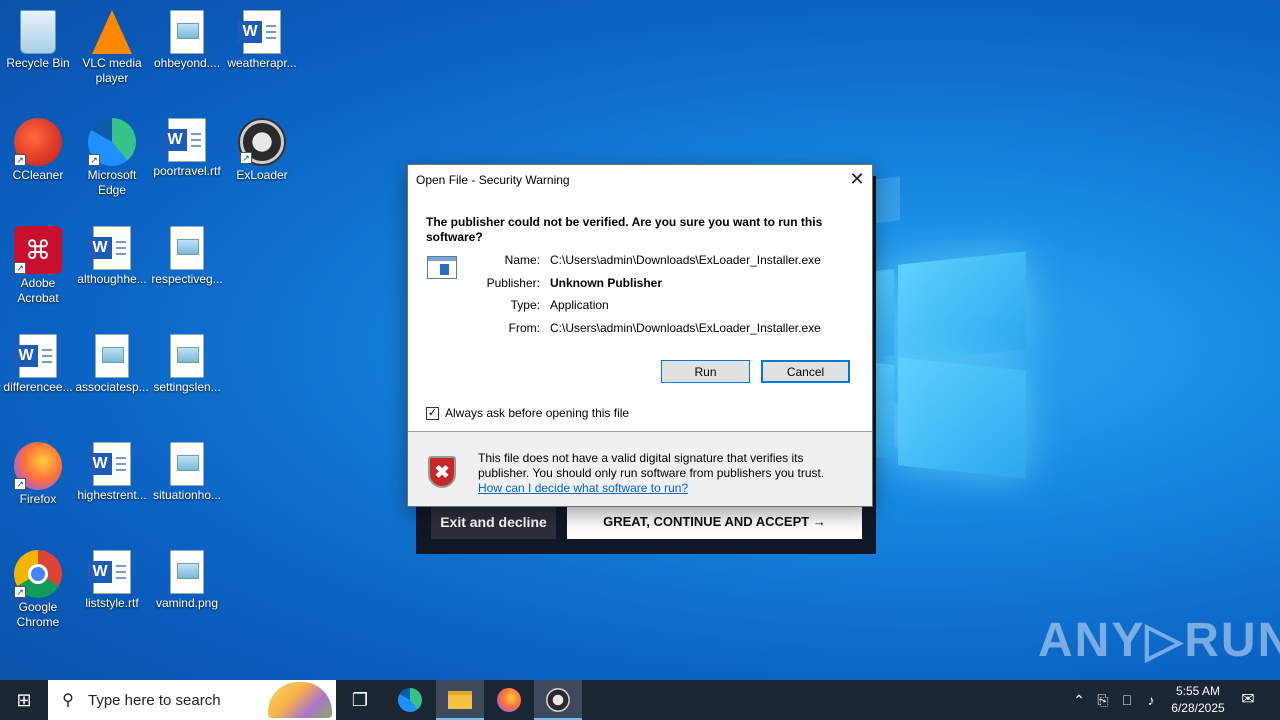 This screenshot has width=1280, height=720. I want to click on name-label: Name:, so click(522, 260).